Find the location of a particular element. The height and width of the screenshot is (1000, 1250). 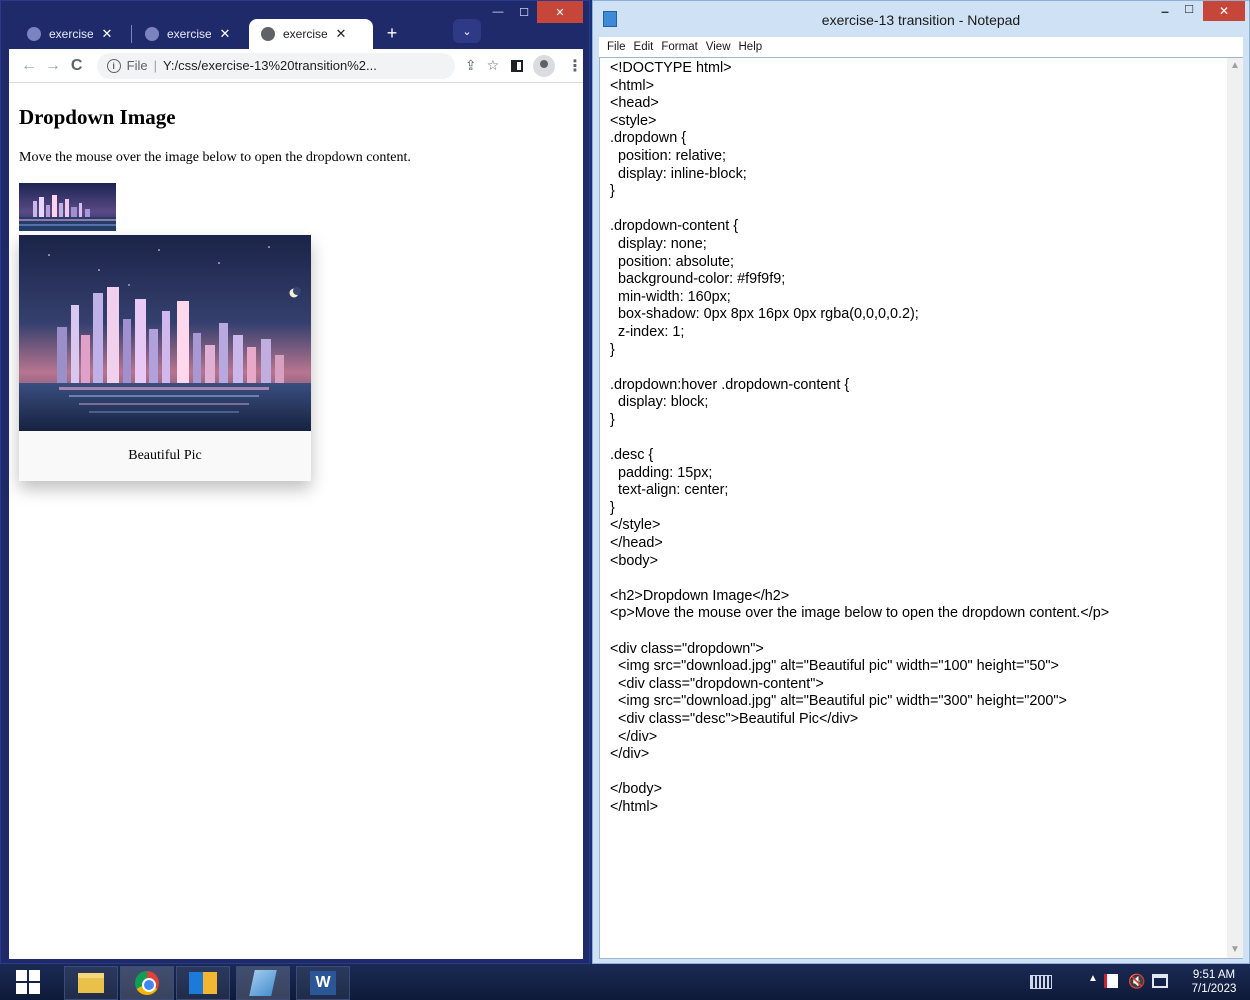

back-arrow-icon: ← is located at coordinates (29, 66).